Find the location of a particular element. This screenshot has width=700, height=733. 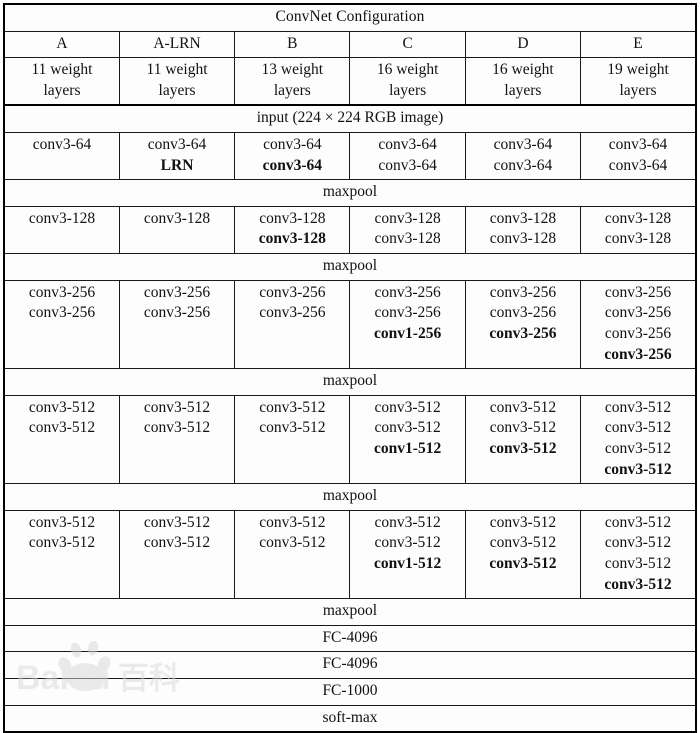

weight-layers-c: 16 weight layers is located at coordinates (407, 82).